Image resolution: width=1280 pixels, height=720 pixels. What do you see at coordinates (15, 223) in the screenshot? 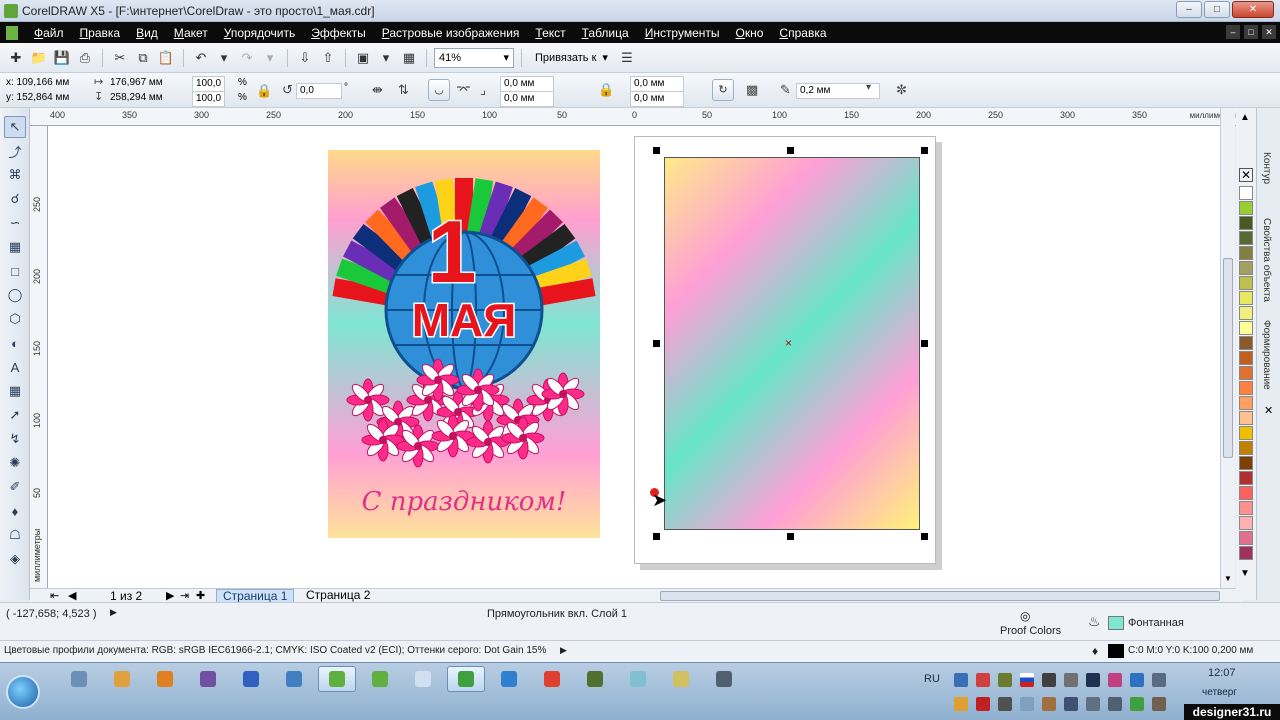
I see `freehand-tool-icon: ∽` at bounding box center [15, 223].